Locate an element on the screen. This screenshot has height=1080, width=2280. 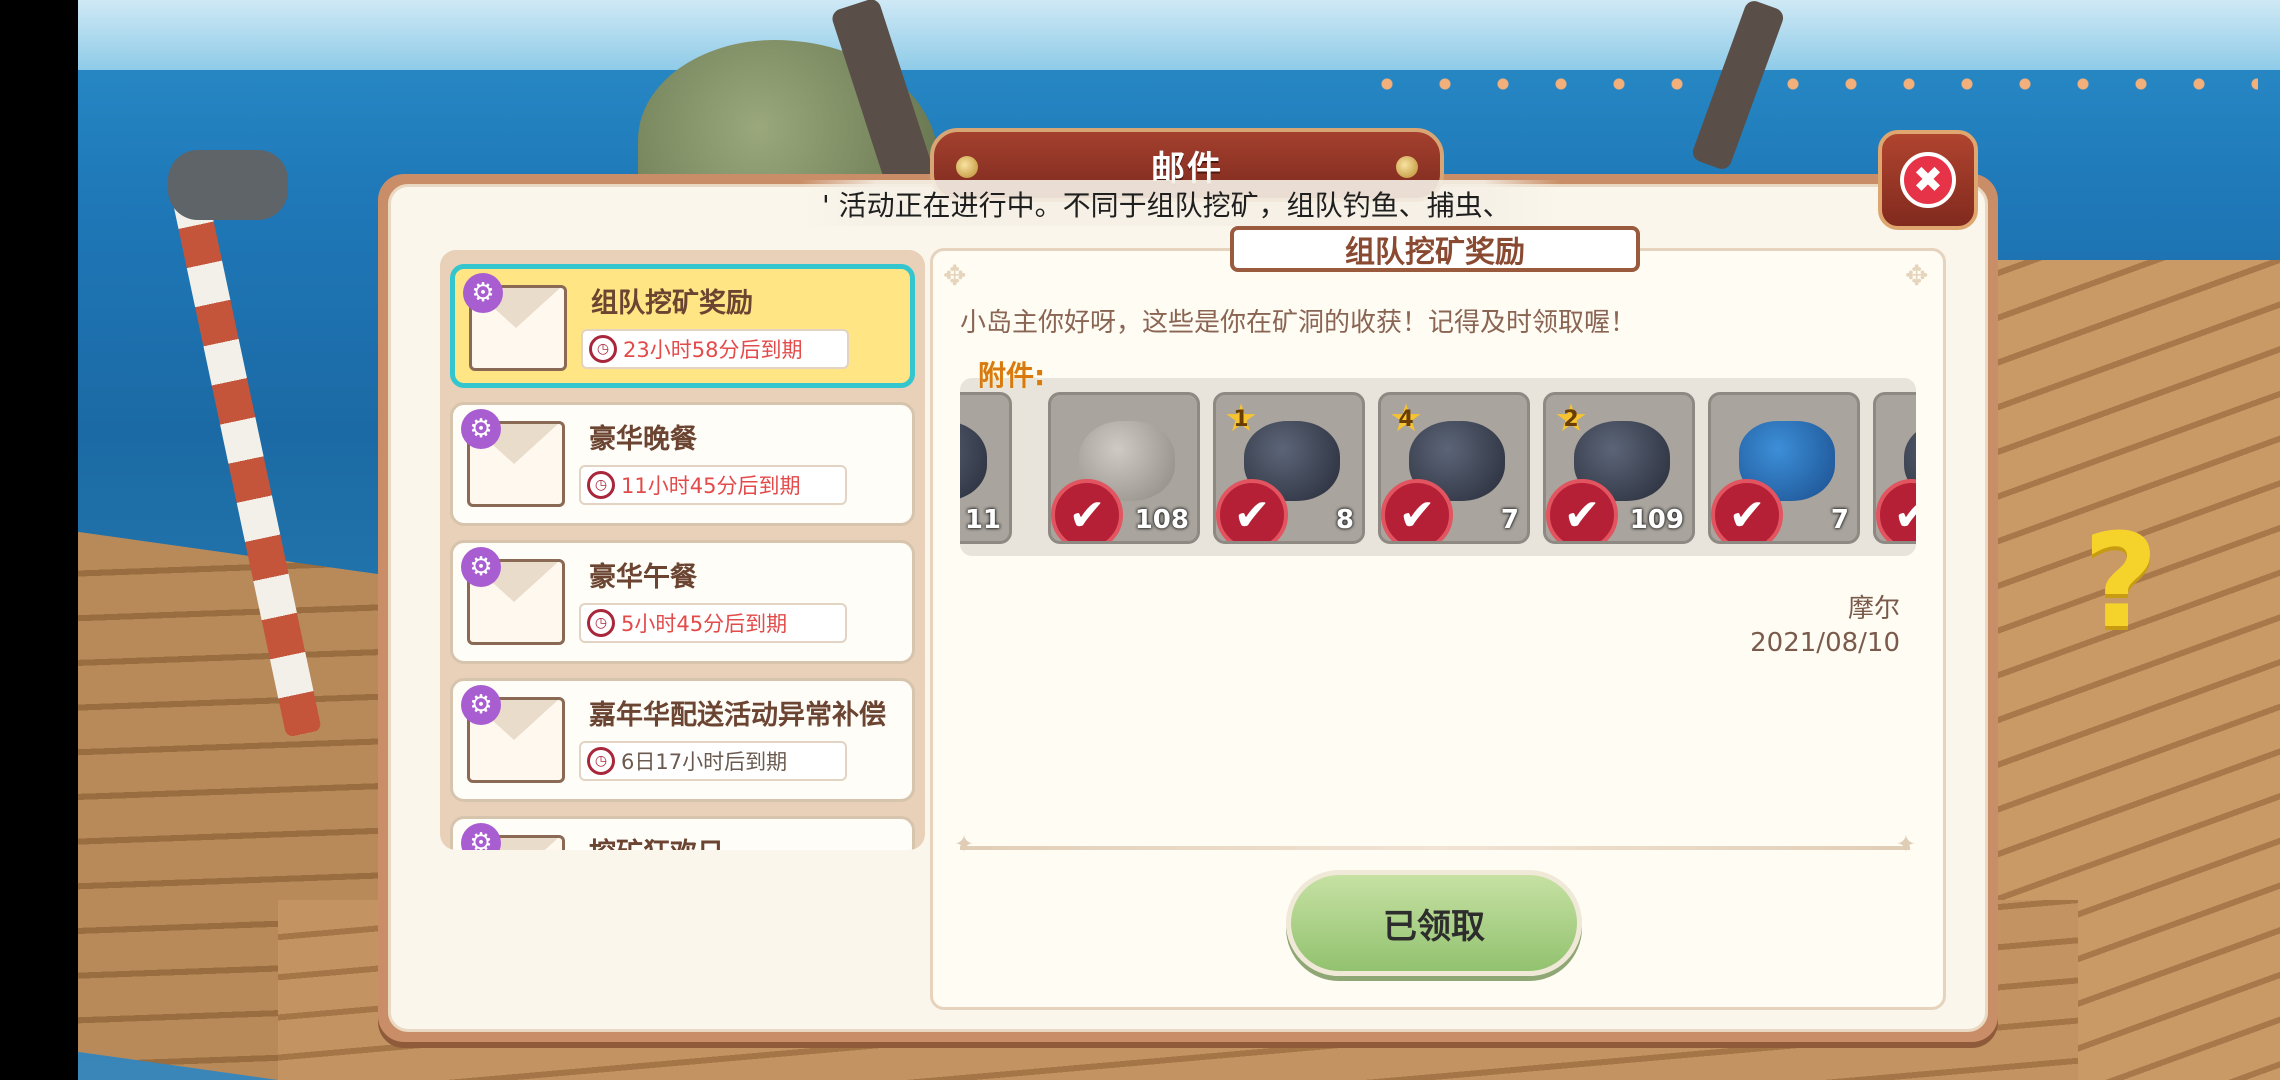
close-button: ✖ is located at coordinates (1928, 180).